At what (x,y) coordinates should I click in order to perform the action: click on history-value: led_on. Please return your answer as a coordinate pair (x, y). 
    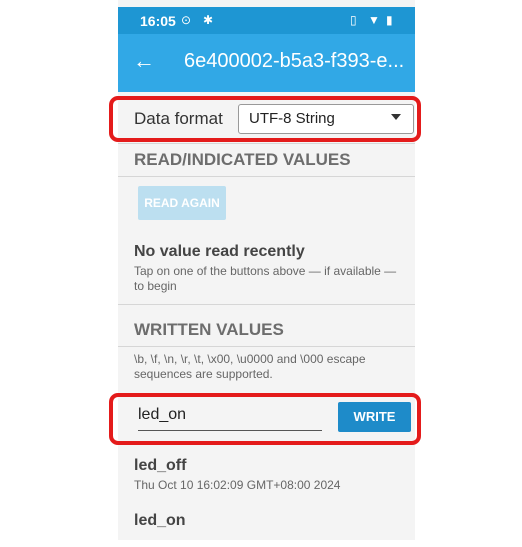
    Looking at the image, I should click on (160, 520).